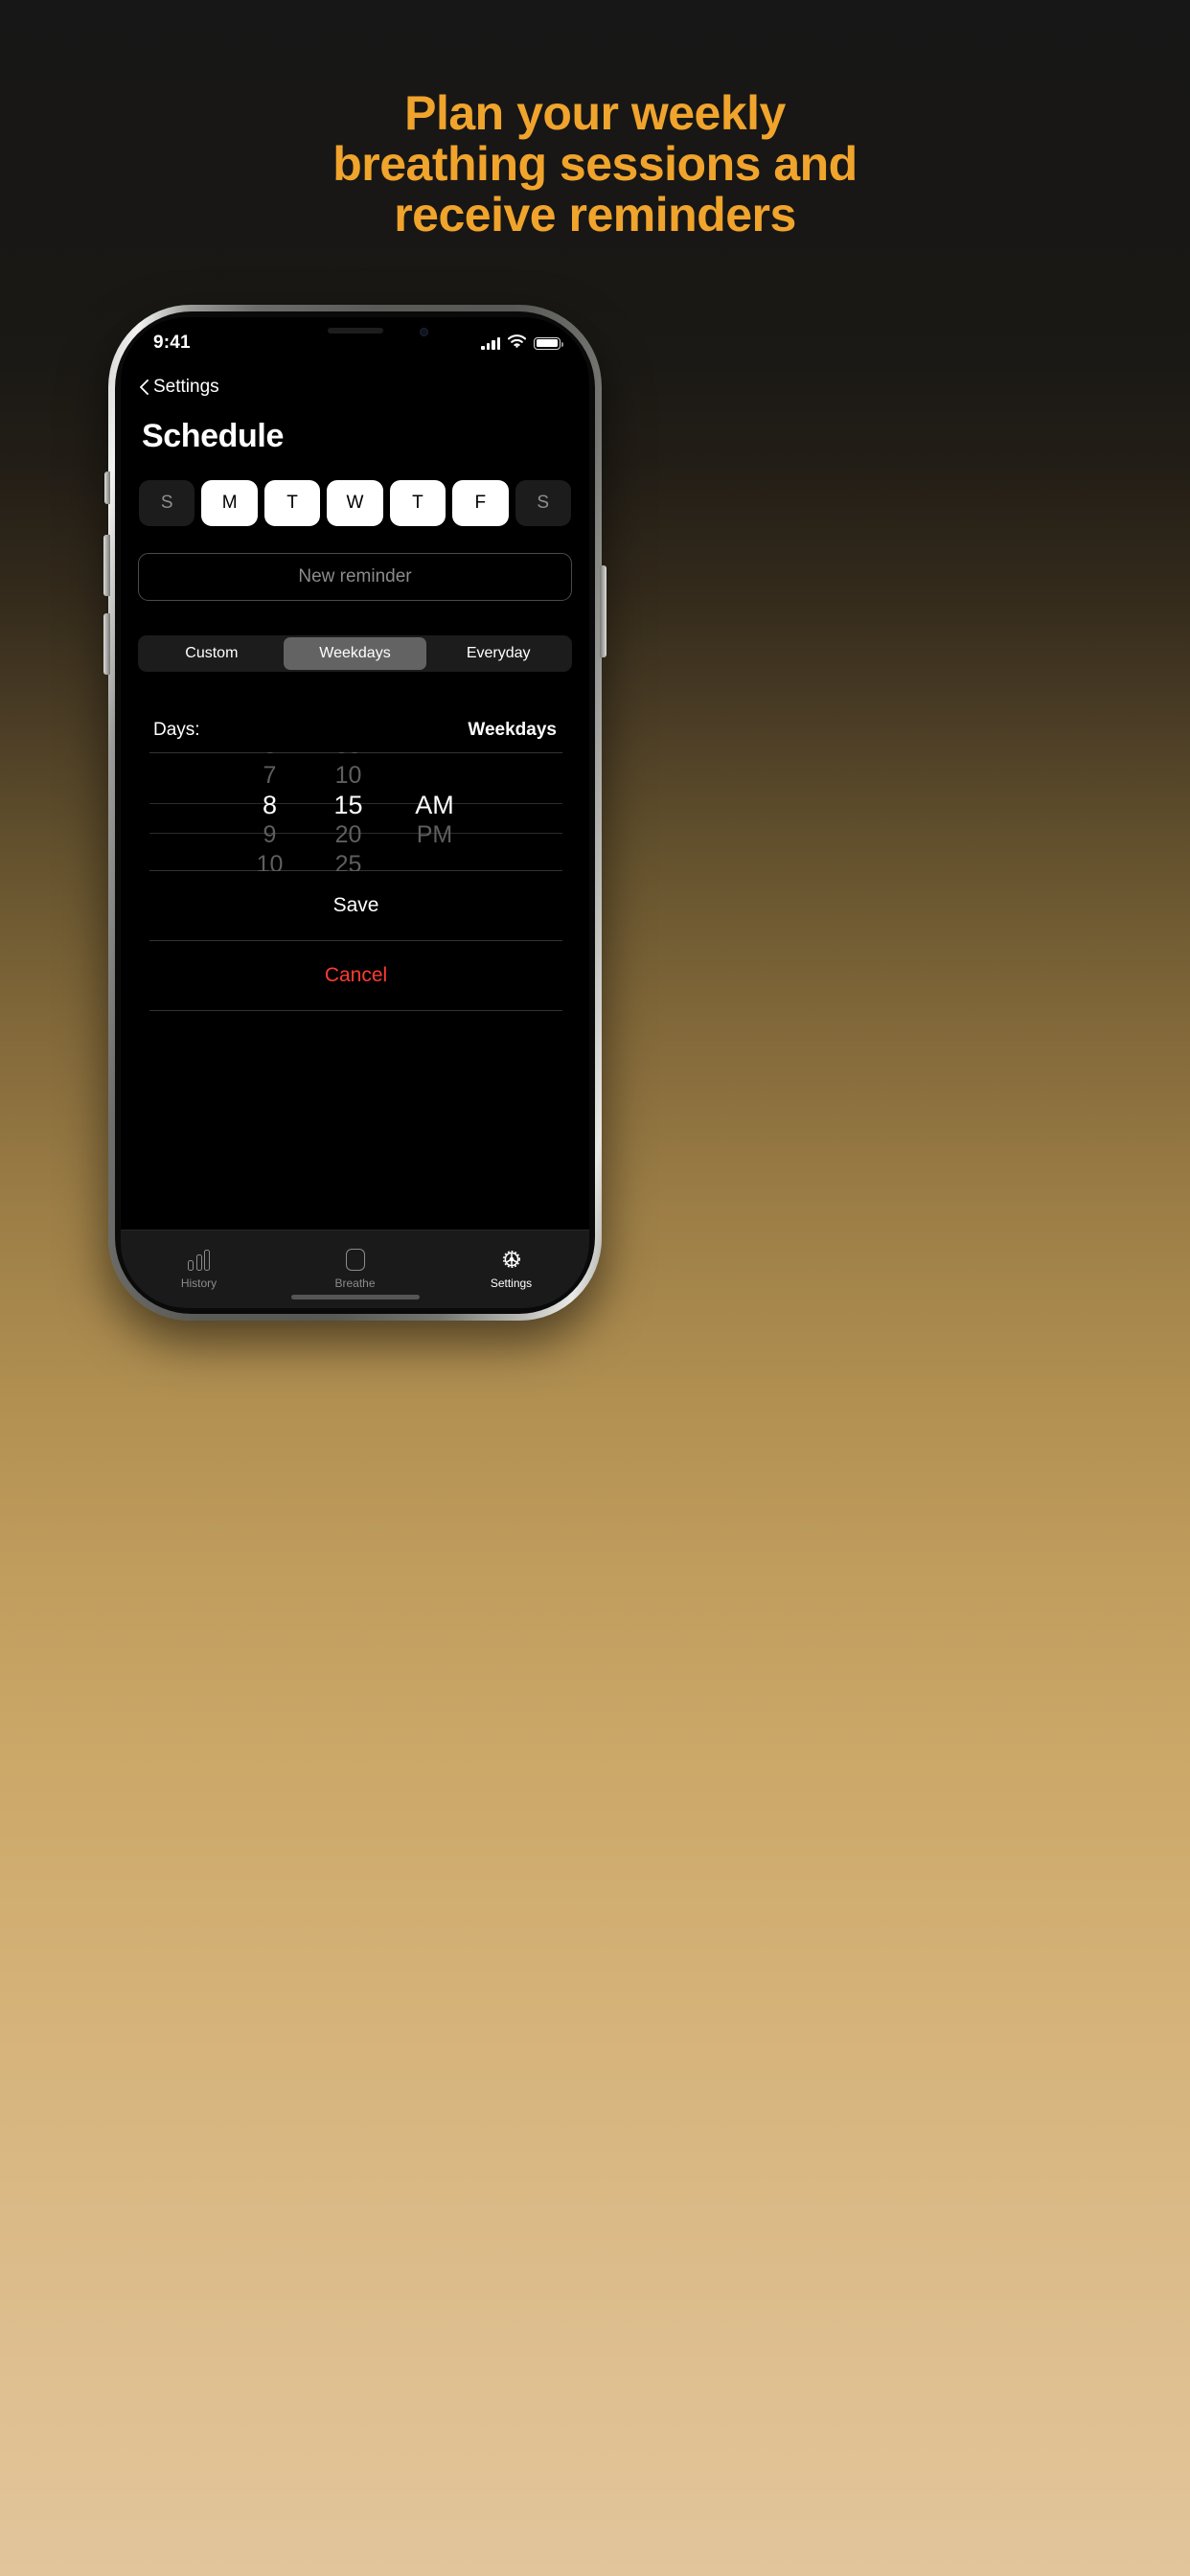  What do you see at coordinates (517, 343) in the screenshot?
I see `wifi-icon` at bounding box center [517, 343].